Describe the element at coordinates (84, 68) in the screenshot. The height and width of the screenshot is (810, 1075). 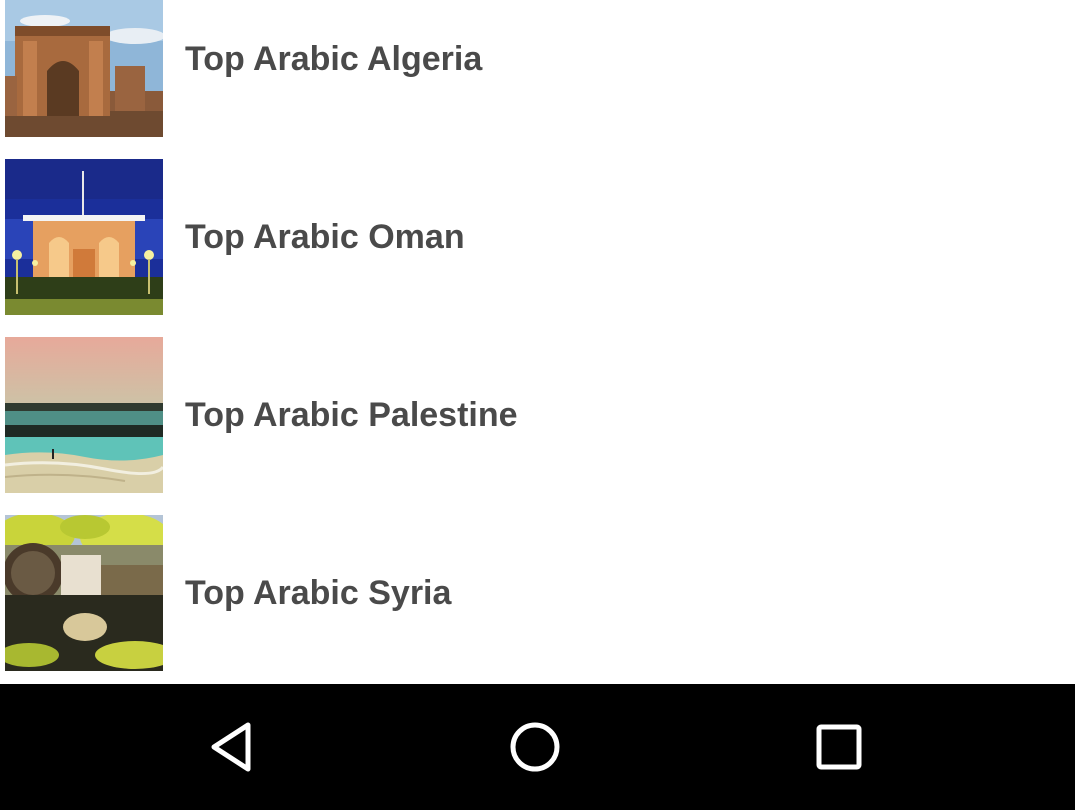
I see `algeria-thumbnail` at that location.